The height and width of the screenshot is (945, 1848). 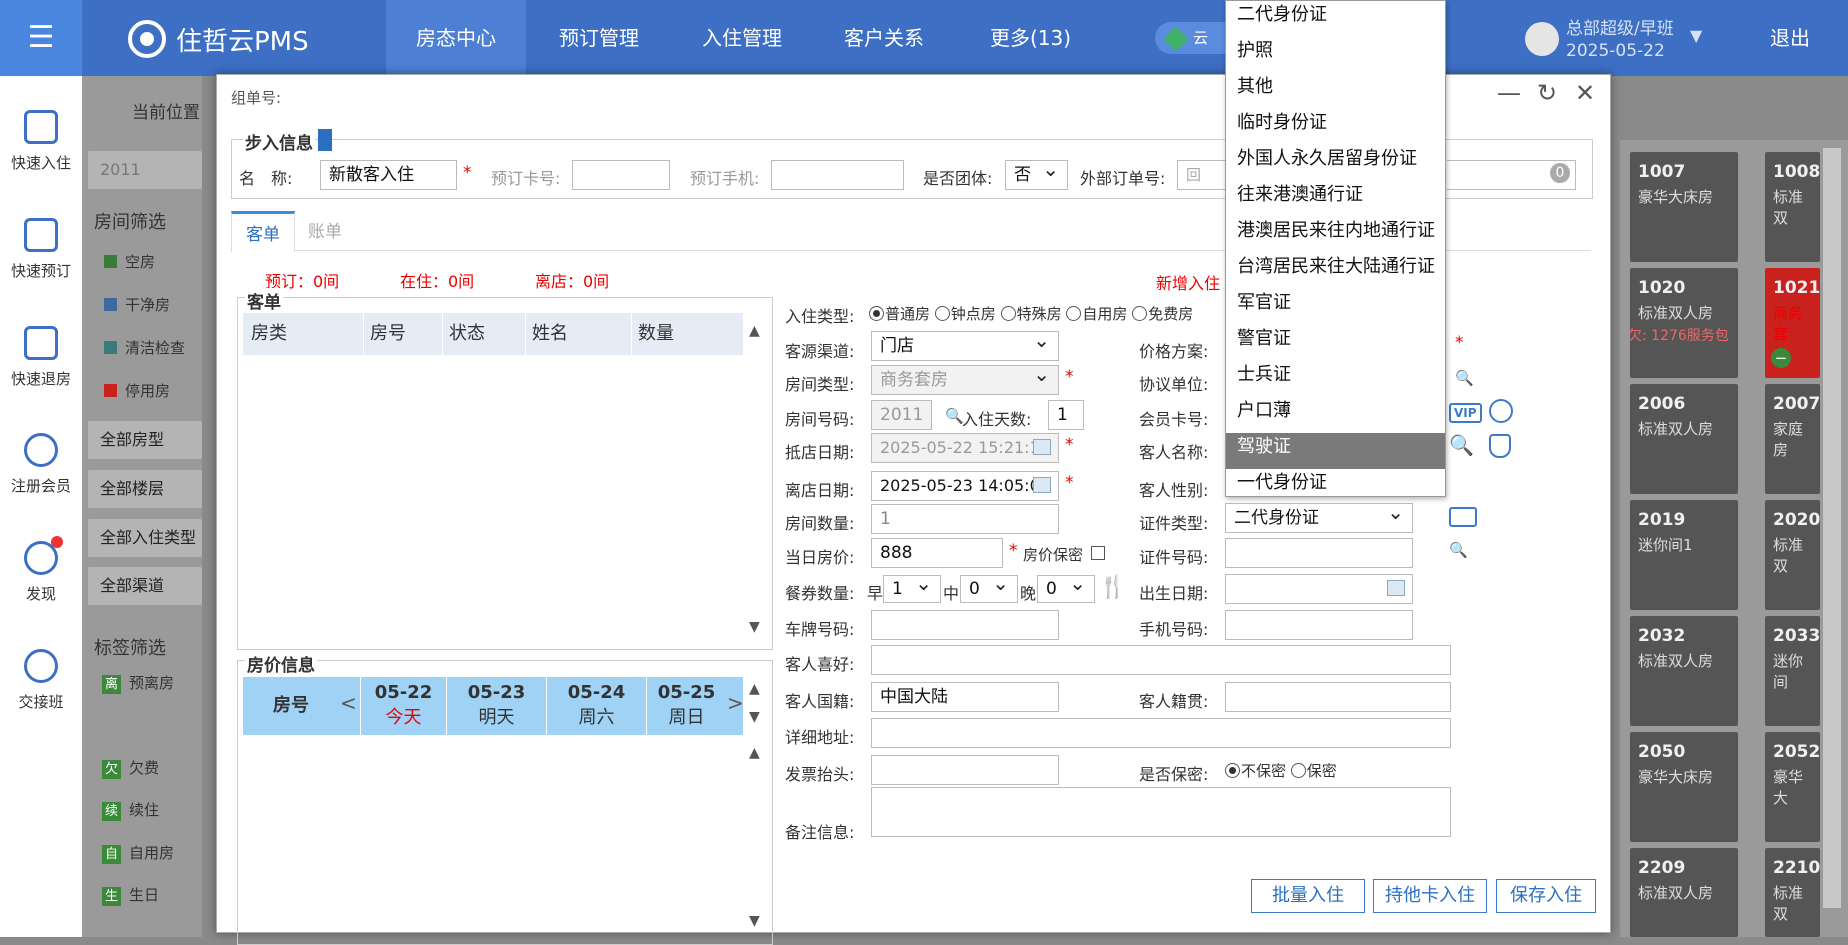 I want to click on room-no-input: 2011, so click(x=901, y=415).